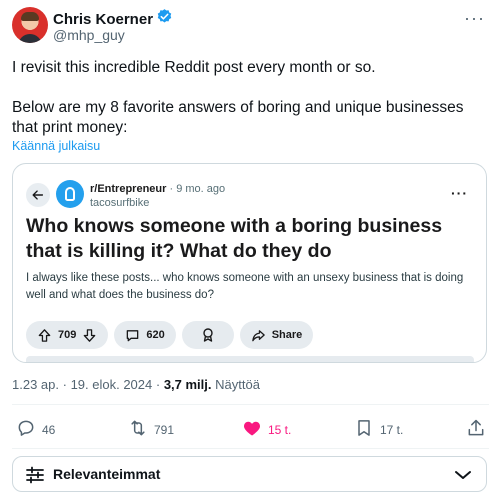 Image resolution: width=501 pixels, height=500 pixels. I want to click on bookmark-icon, so click(364, 429).